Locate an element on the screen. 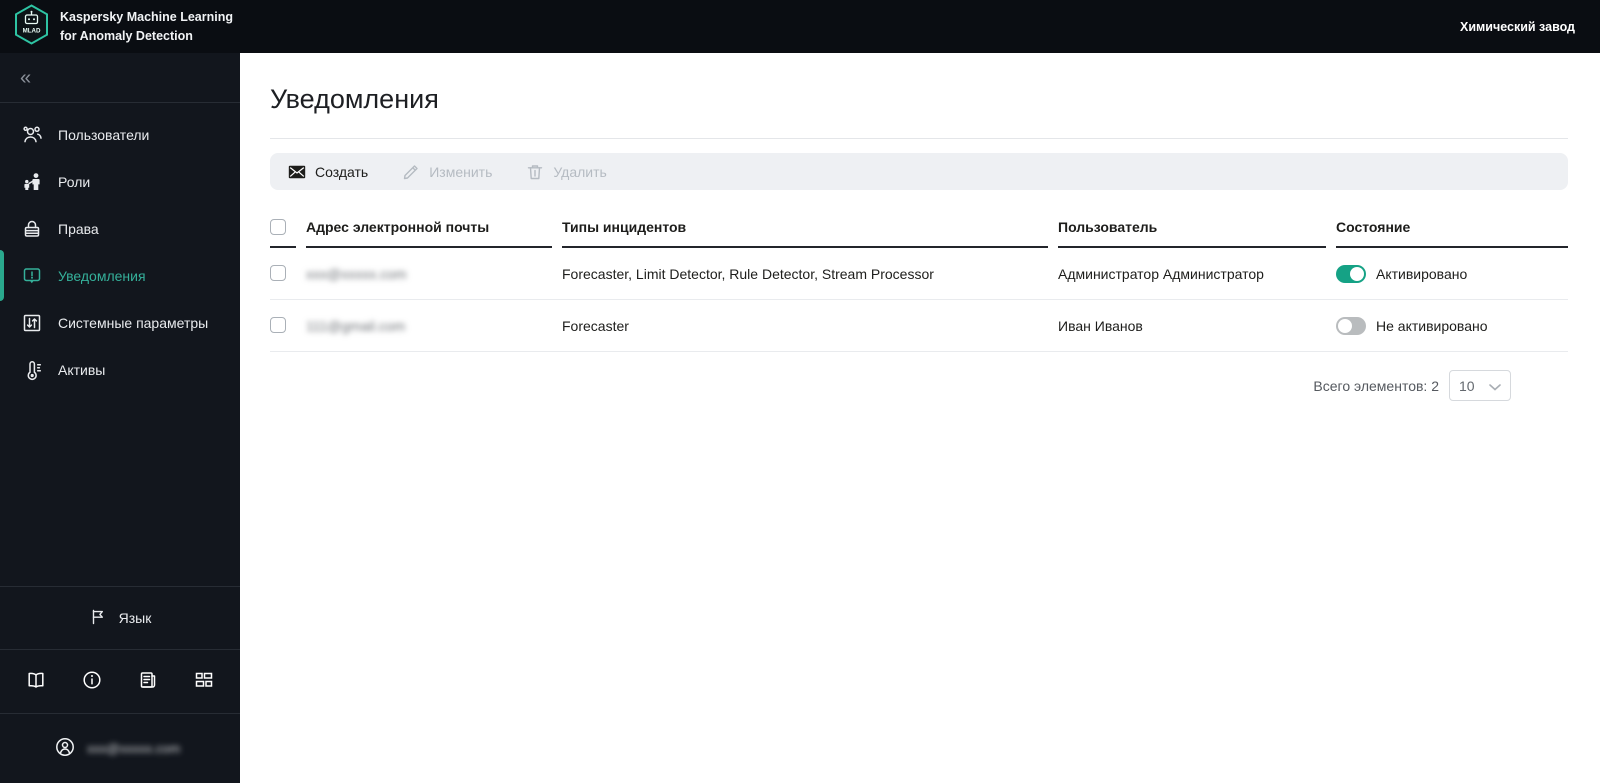 This screenshot has height=783, width=1600. select-all-checkbox is located at coordinates (278, 227).